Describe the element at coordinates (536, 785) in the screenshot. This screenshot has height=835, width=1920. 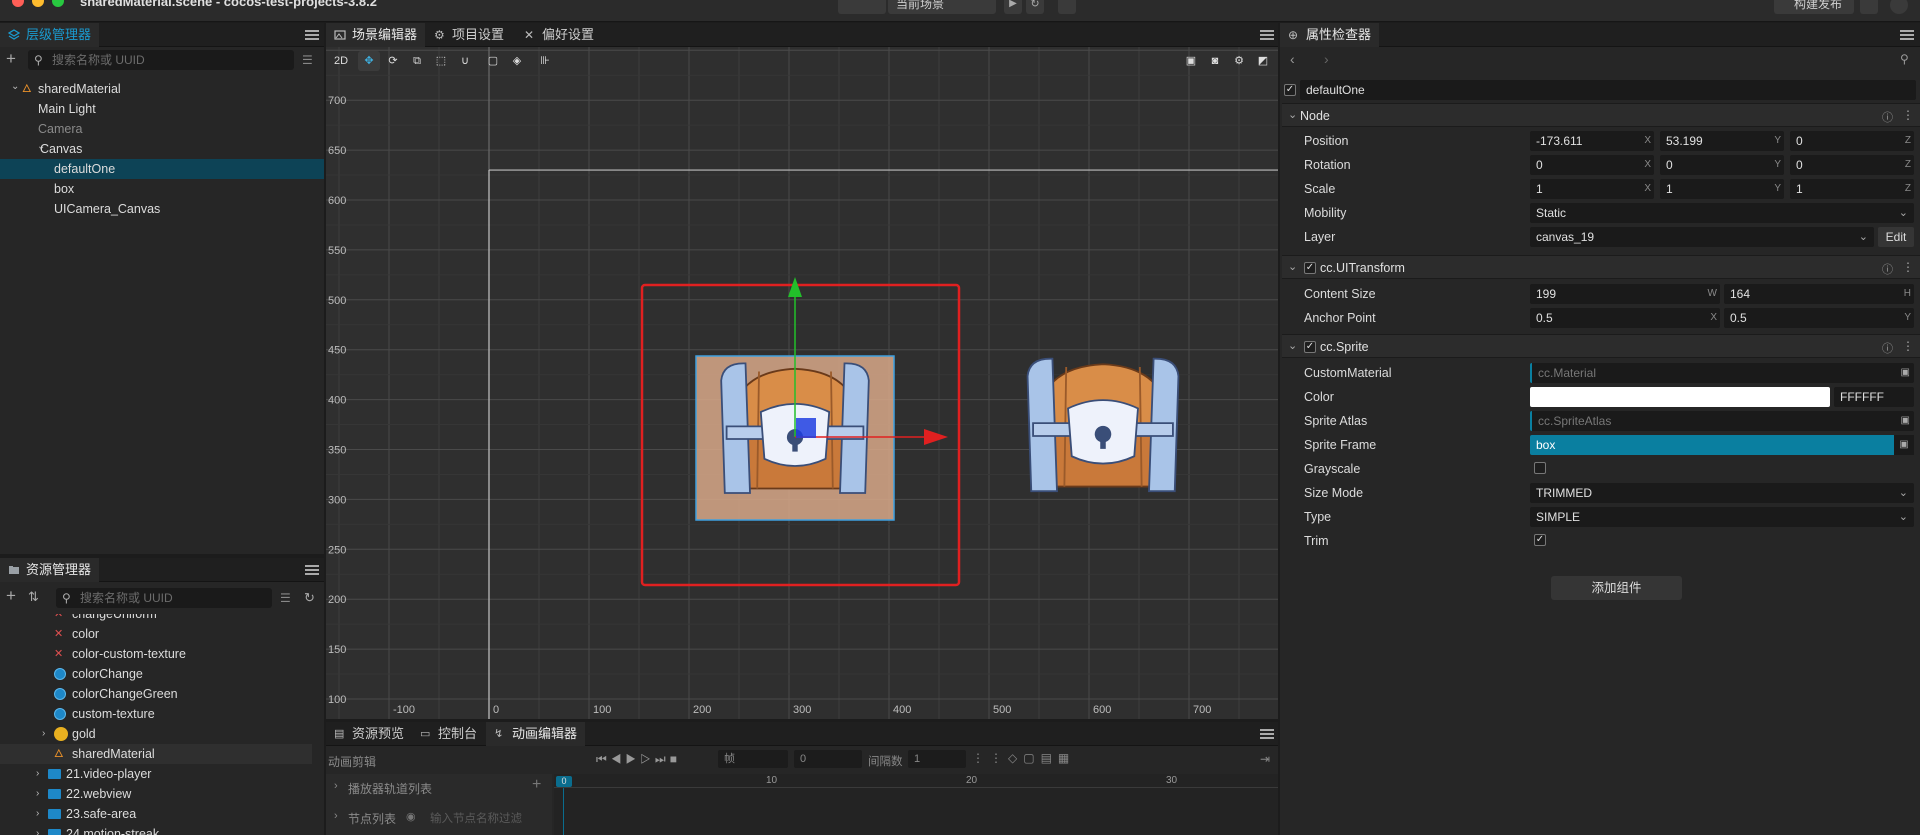
I see `add-track-icon: +` at that location.